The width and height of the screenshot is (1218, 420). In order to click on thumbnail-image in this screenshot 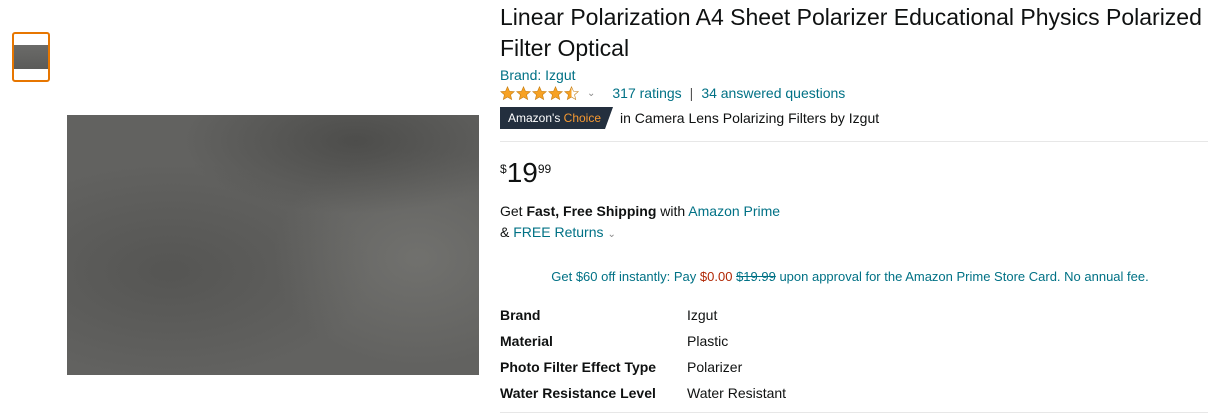, I will do `click(31, 57)`.